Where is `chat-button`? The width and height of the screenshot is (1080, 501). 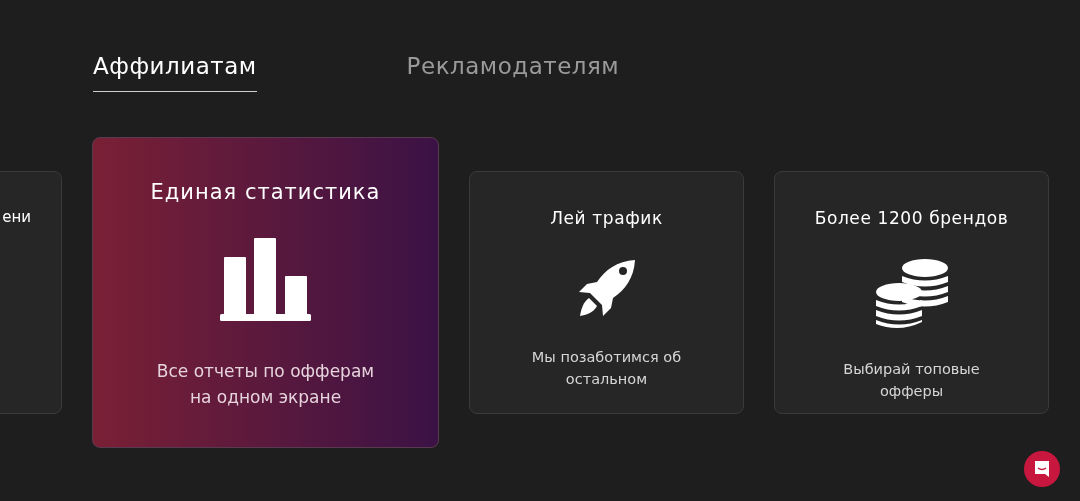 chat-button is located at coordinates (1042, 469).